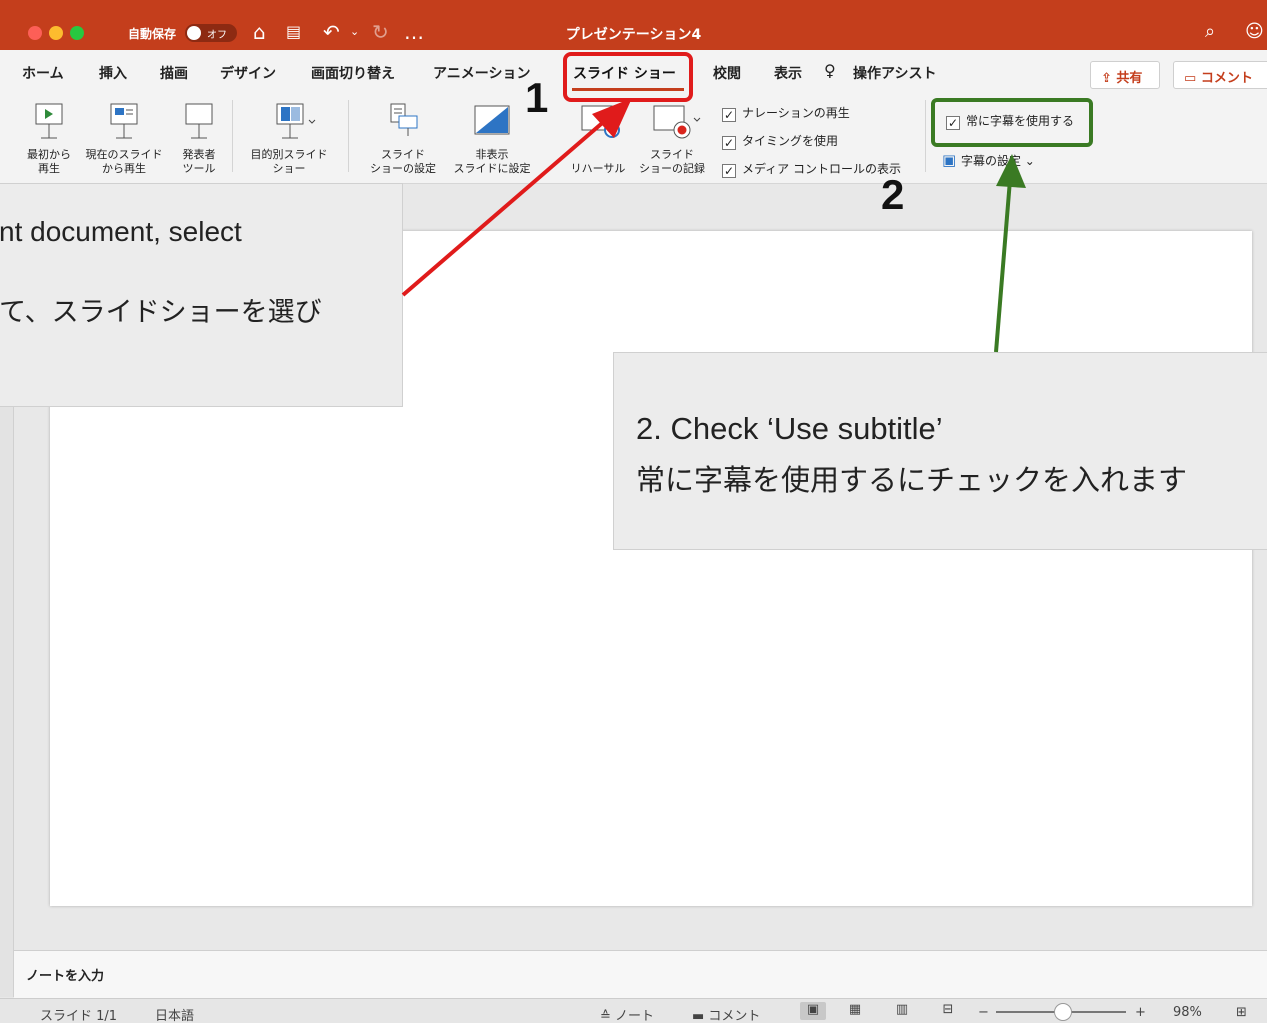 This screenshot has width=1267, height=1023. What do you see at coordinates (700, 1016) in the screenshot?
I see `comments-icon: ▬` at bounding box center [700, 1016].